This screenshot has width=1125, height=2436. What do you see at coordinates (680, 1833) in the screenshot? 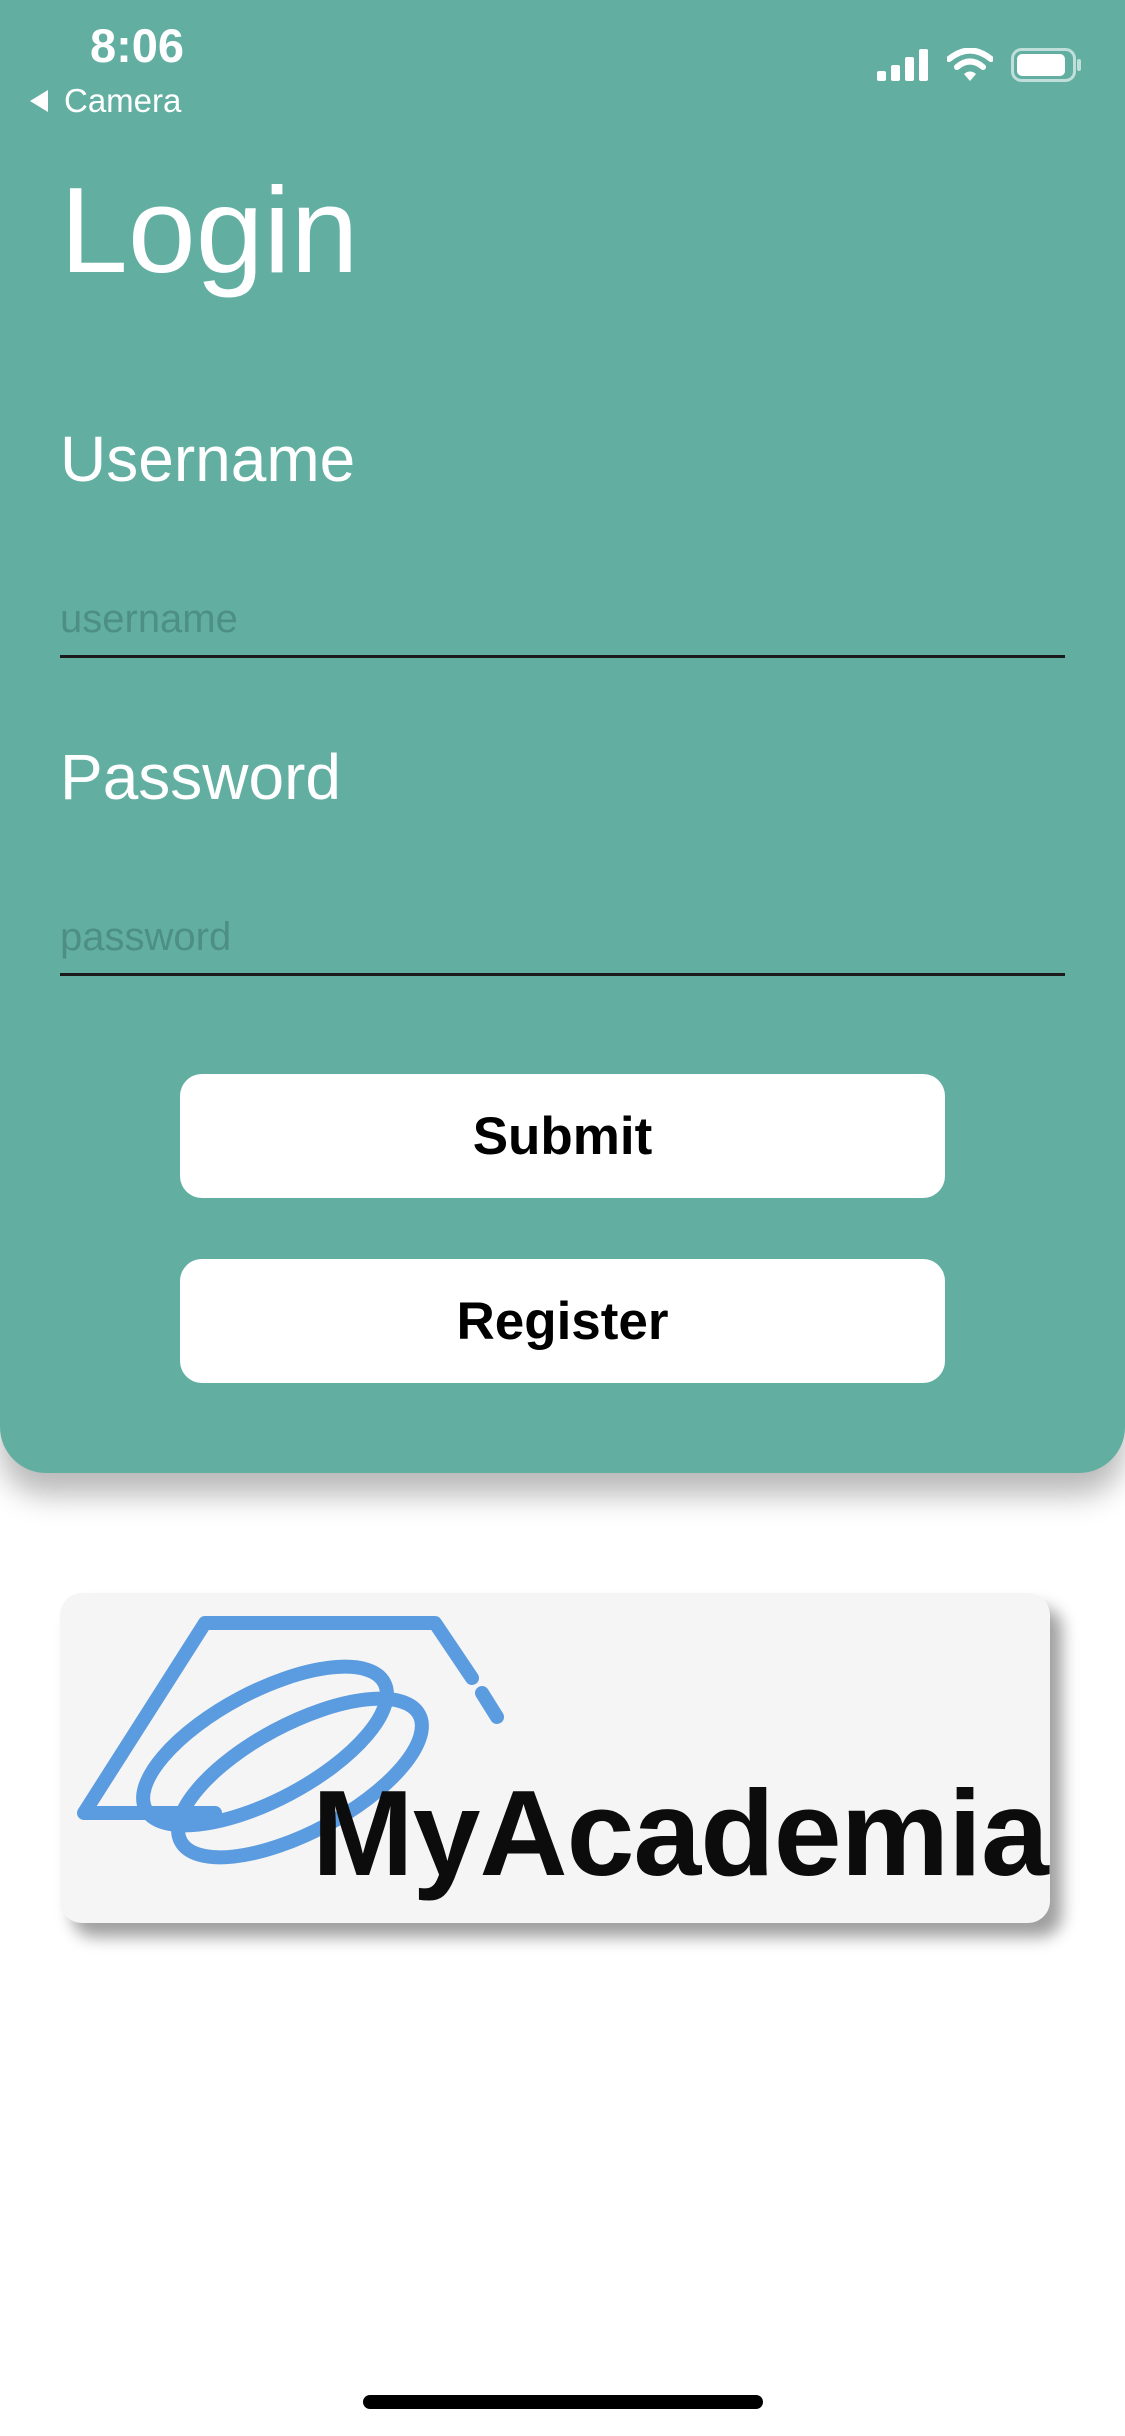
I see `logo-text: MyAcademia` at bounding box center [680, 1833].